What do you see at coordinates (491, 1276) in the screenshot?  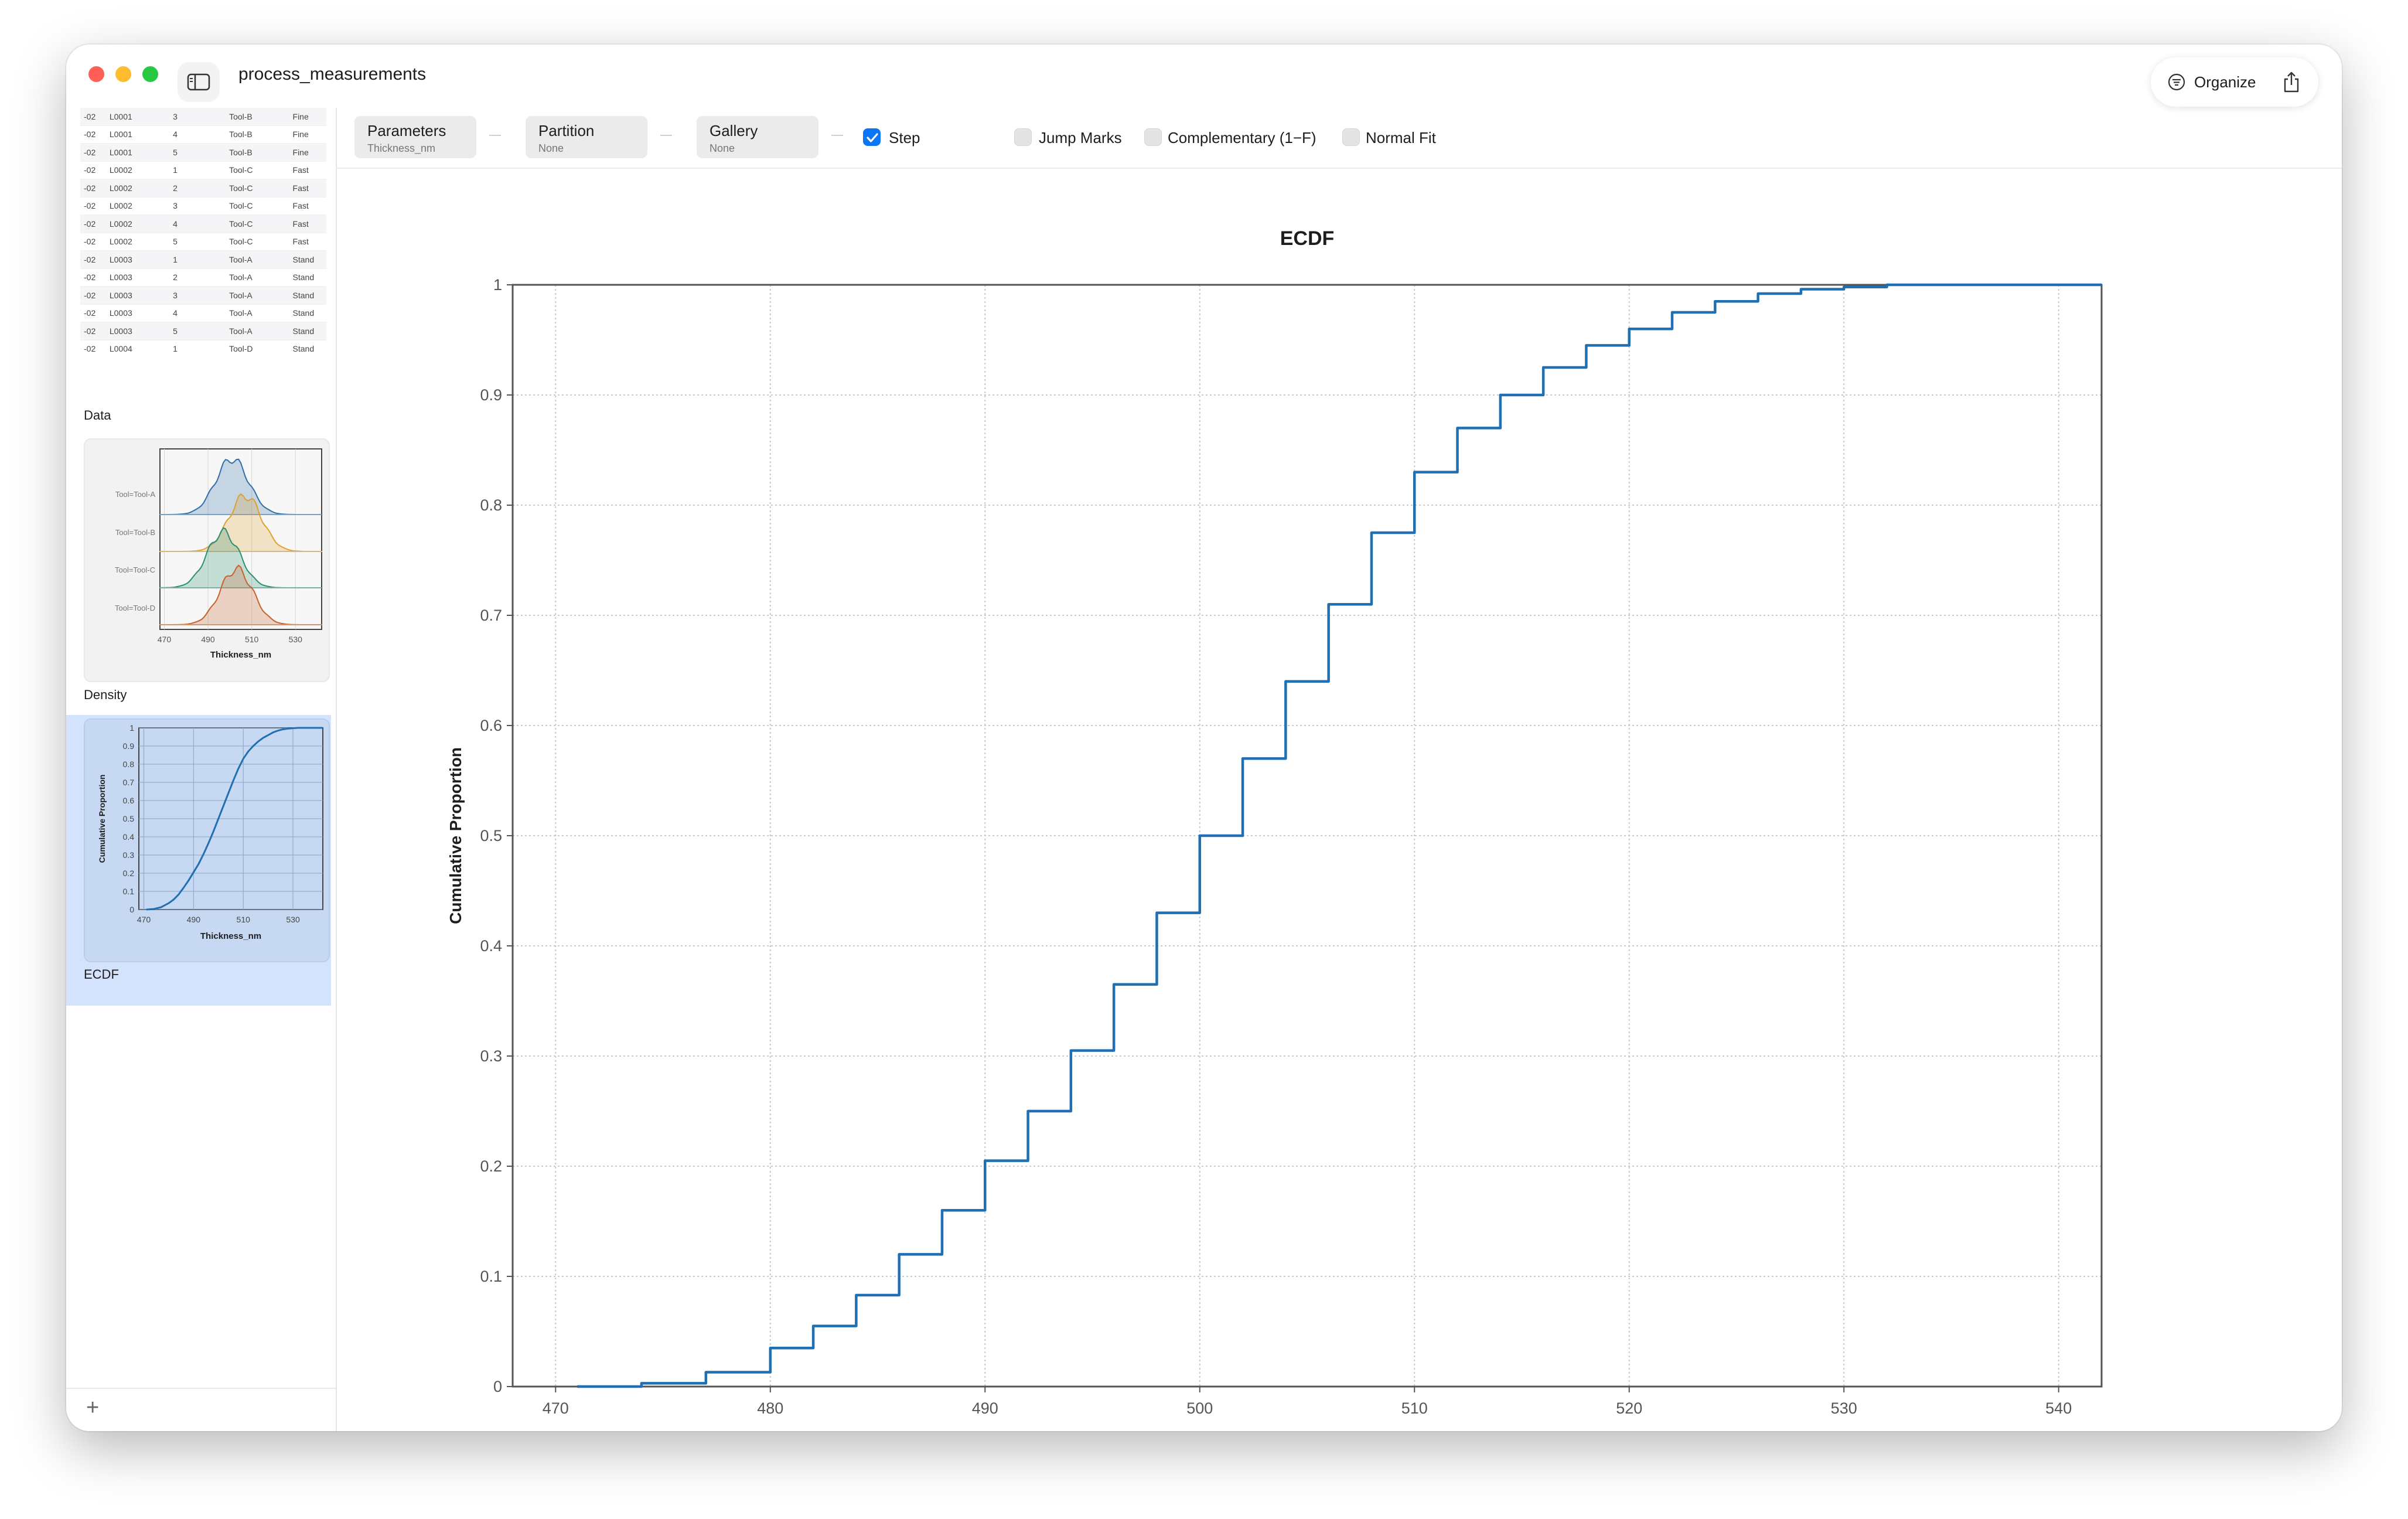 I see `y-tick-label: 0.1` at bounding box center [491, 1276].